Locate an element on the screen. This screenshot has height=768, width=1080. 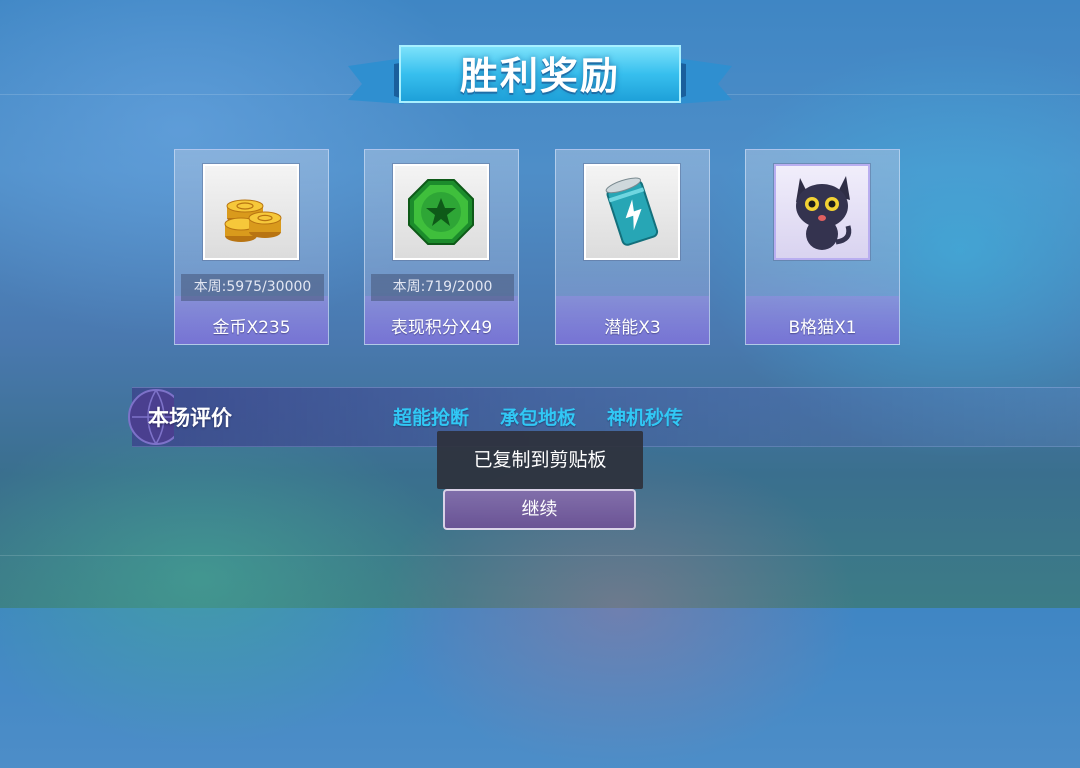
reward-card-coins: 本周:5975/30000 金币X235 is located at coordinates (251, 247).